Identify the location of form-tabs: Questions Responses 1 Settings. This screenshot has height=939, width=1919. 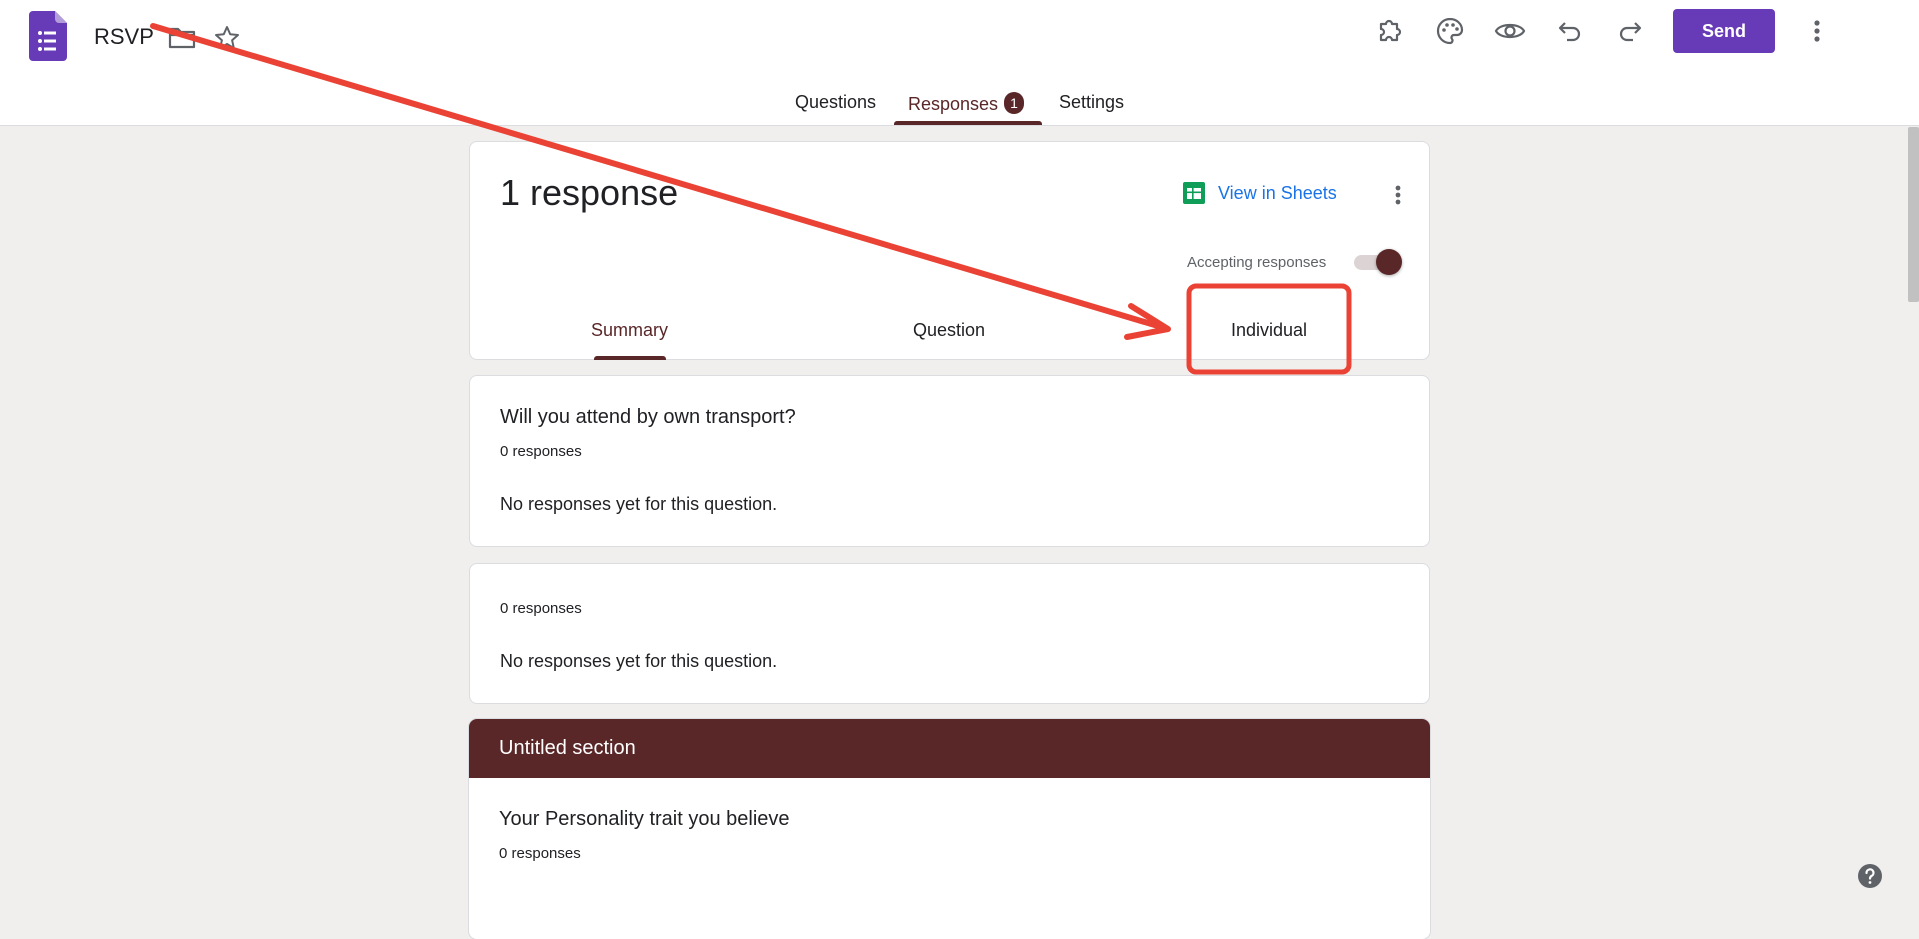
(959, 106).